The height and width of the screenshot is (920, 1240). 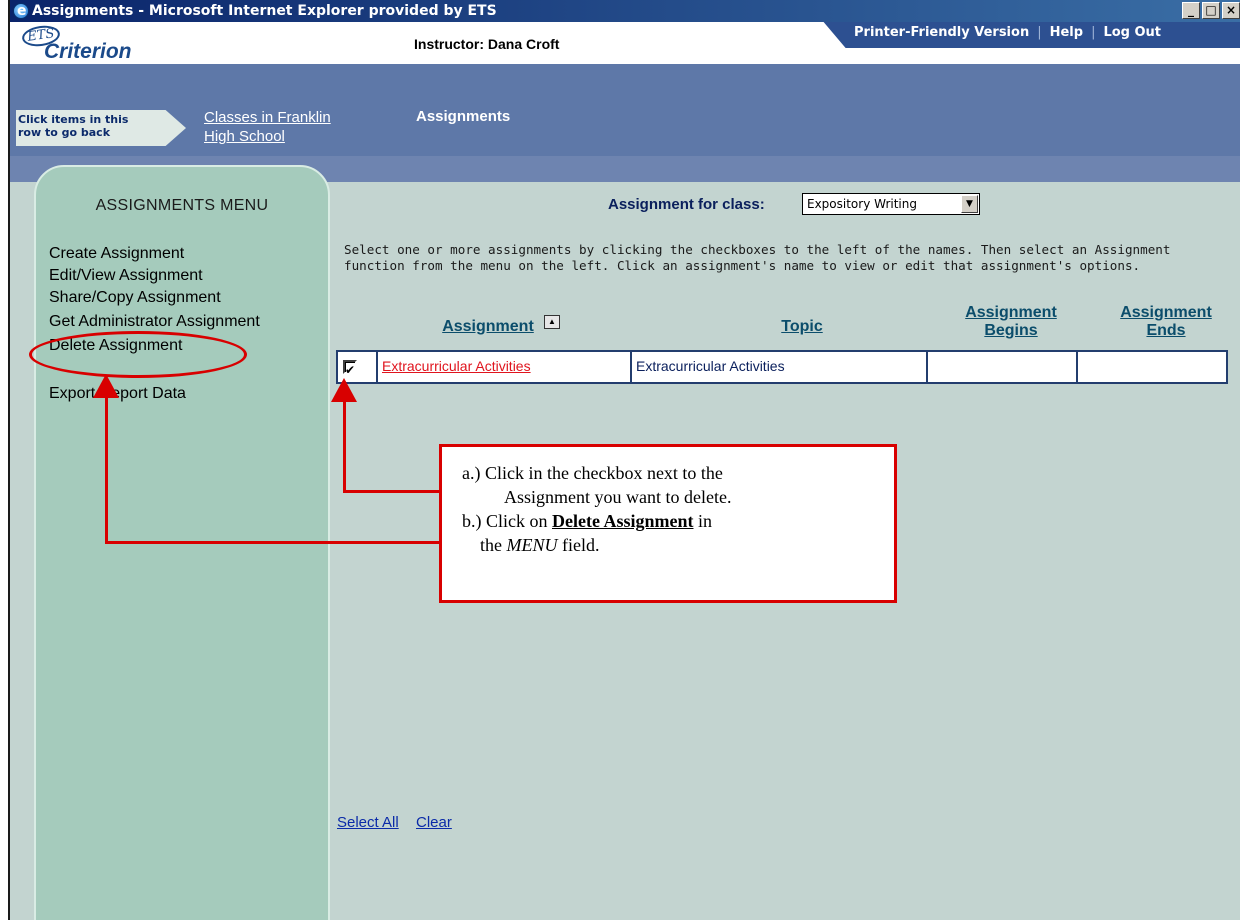 What do you see at coordinates (552, 322) in the screenshot?
I see `sort-ascending-icon: ▲` at bounding box center [552, 322].